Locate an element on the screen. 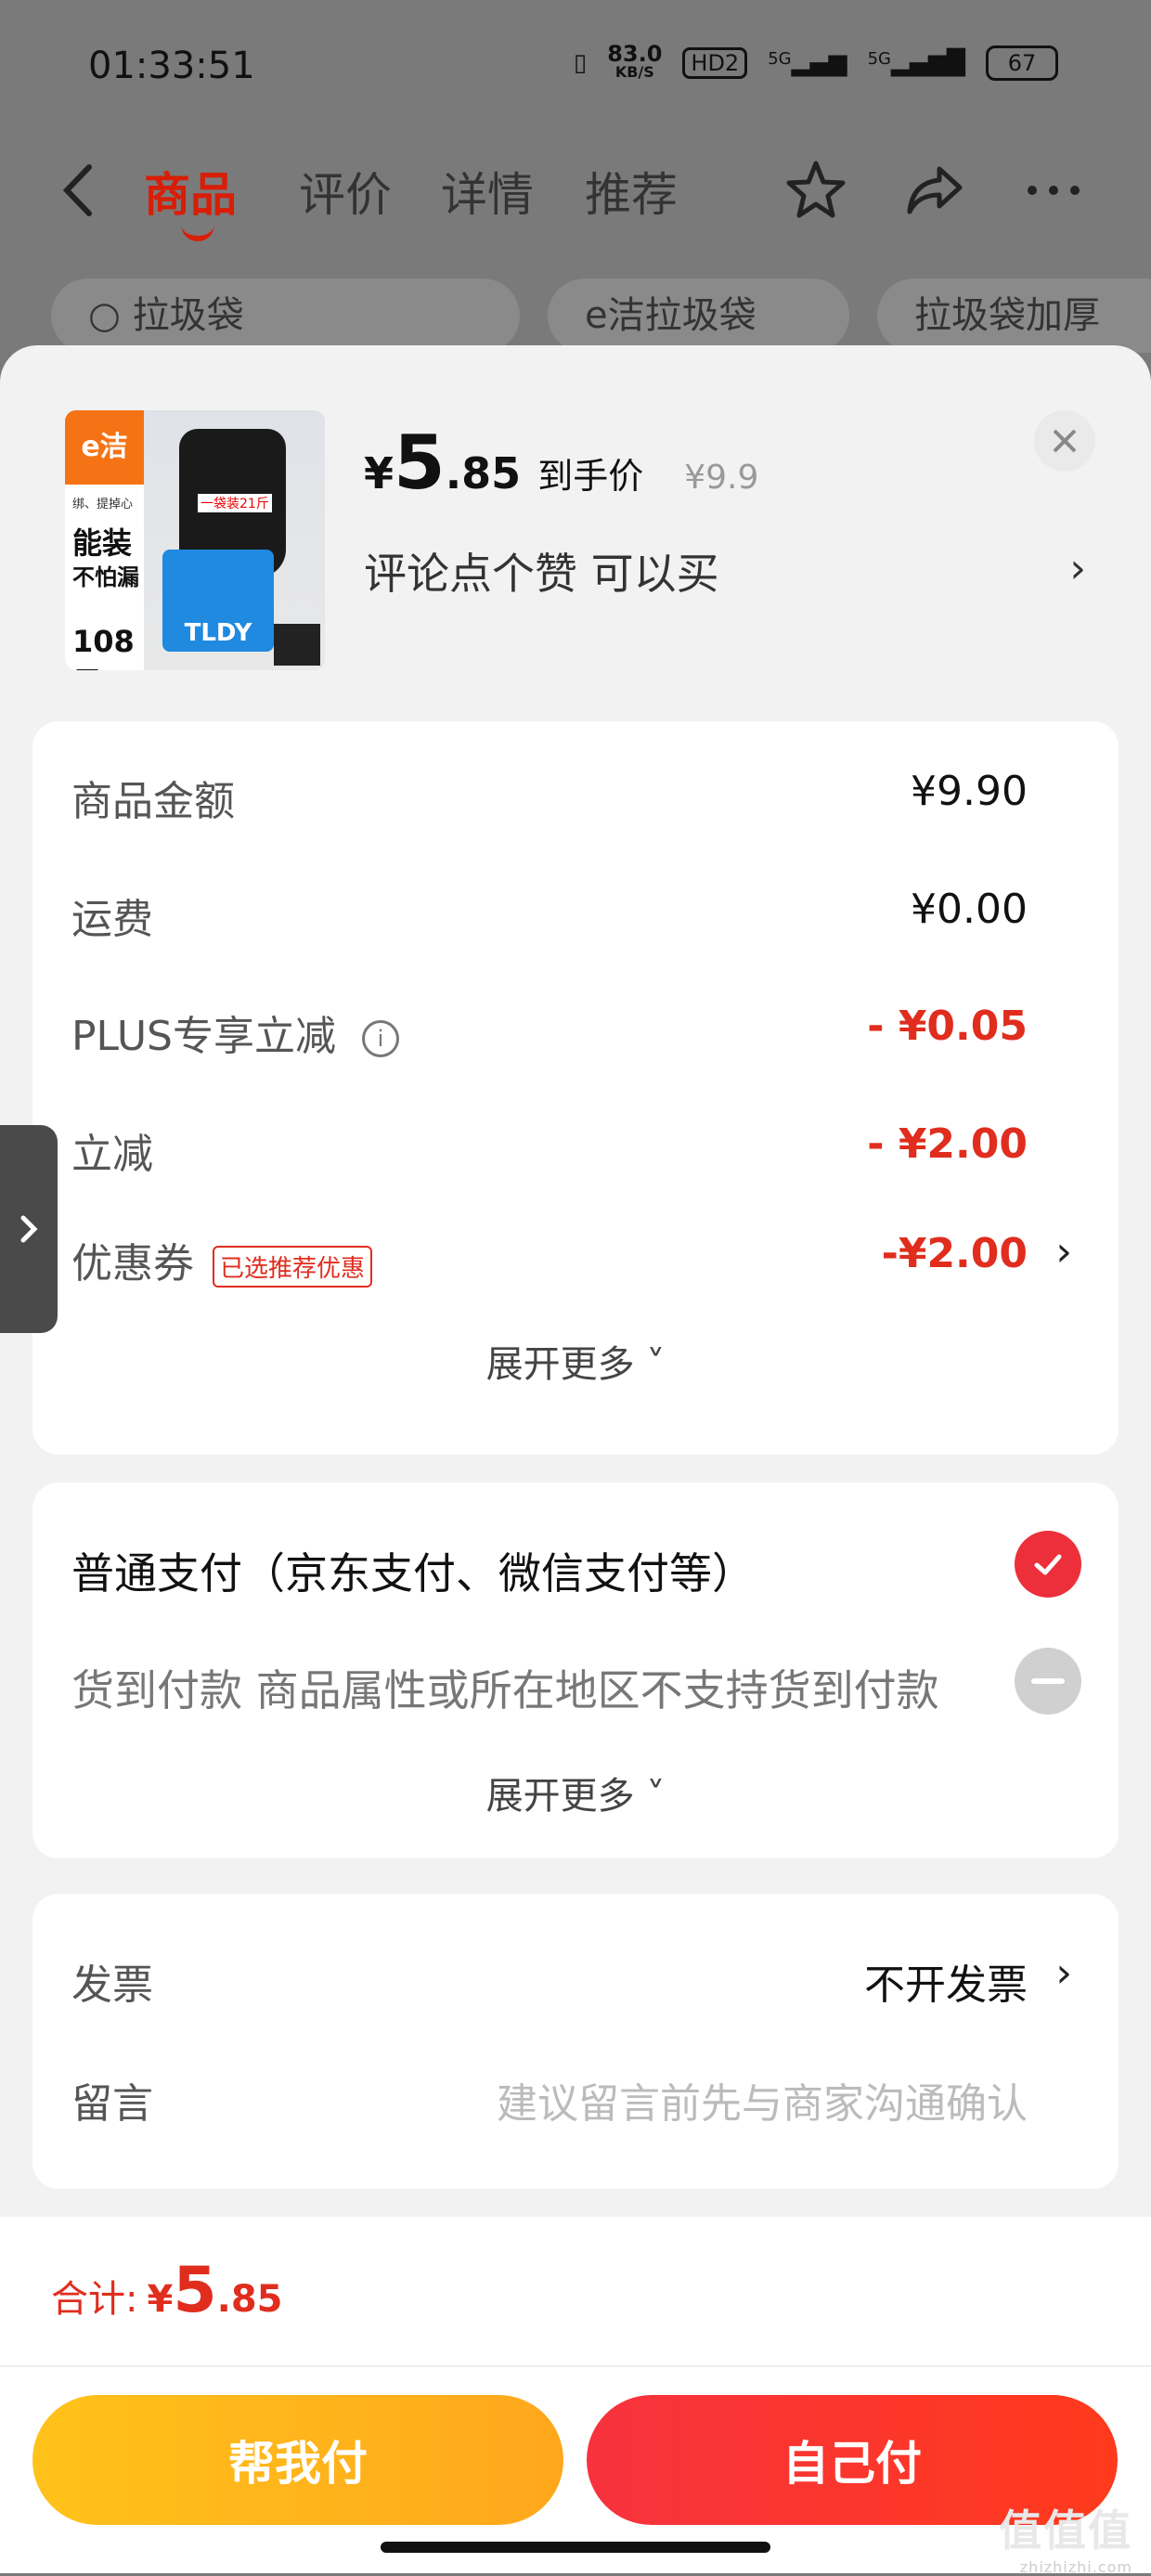 The height and width of the screenshot is (2576, 1151). price-row: ¥ 5 .85 到手价 ¥9.9 is located at coordinates (562, 463).